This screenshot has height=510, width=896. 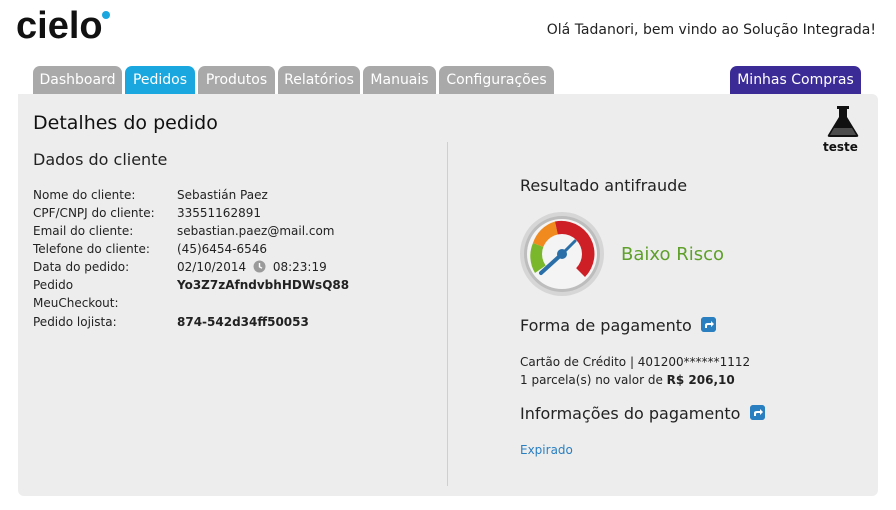 What do you see at coordinates (630, 413) in the screenshot?
I see `payment-info-title: Informações do pagamento` at bounding box center [630, 413].